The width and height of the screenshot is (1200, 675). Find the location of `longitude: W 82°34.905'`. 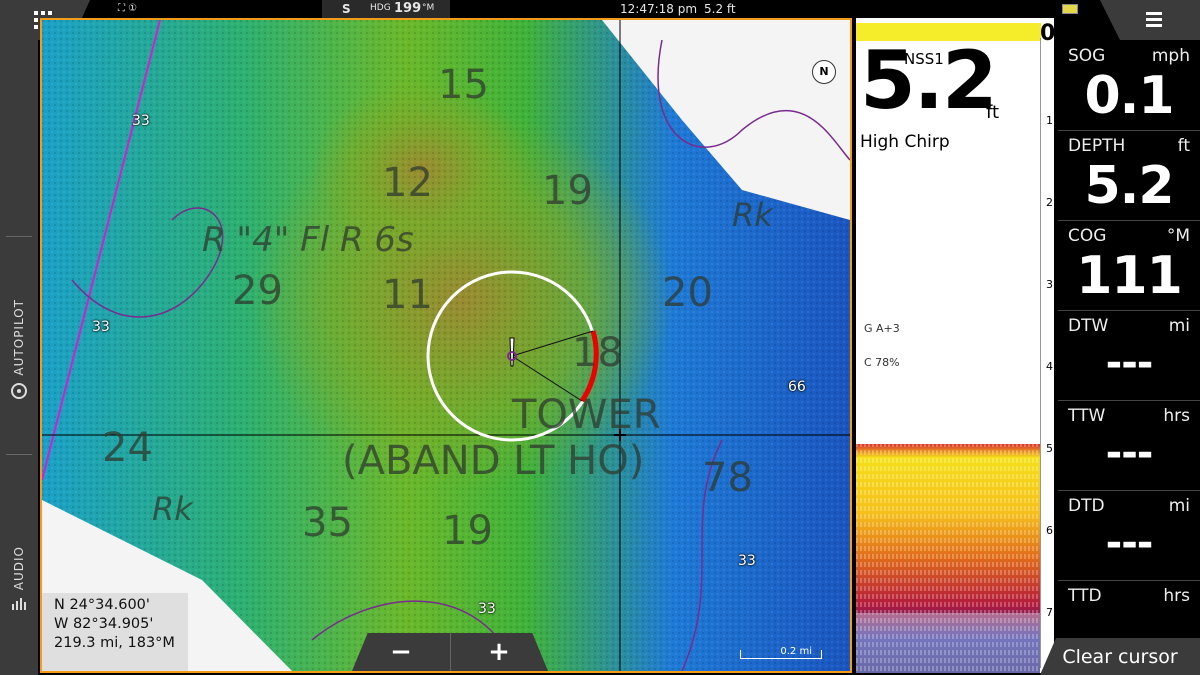

longitude: W 82°34.905' is located at coordinates (104, 624).